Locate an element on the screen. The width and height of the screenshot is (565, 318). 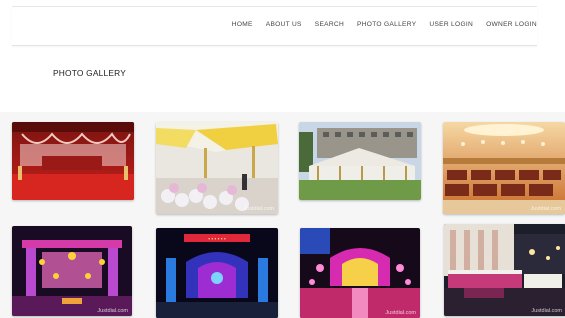
nav-user-login: USER LOGIN is located at coordinates (451, 24).